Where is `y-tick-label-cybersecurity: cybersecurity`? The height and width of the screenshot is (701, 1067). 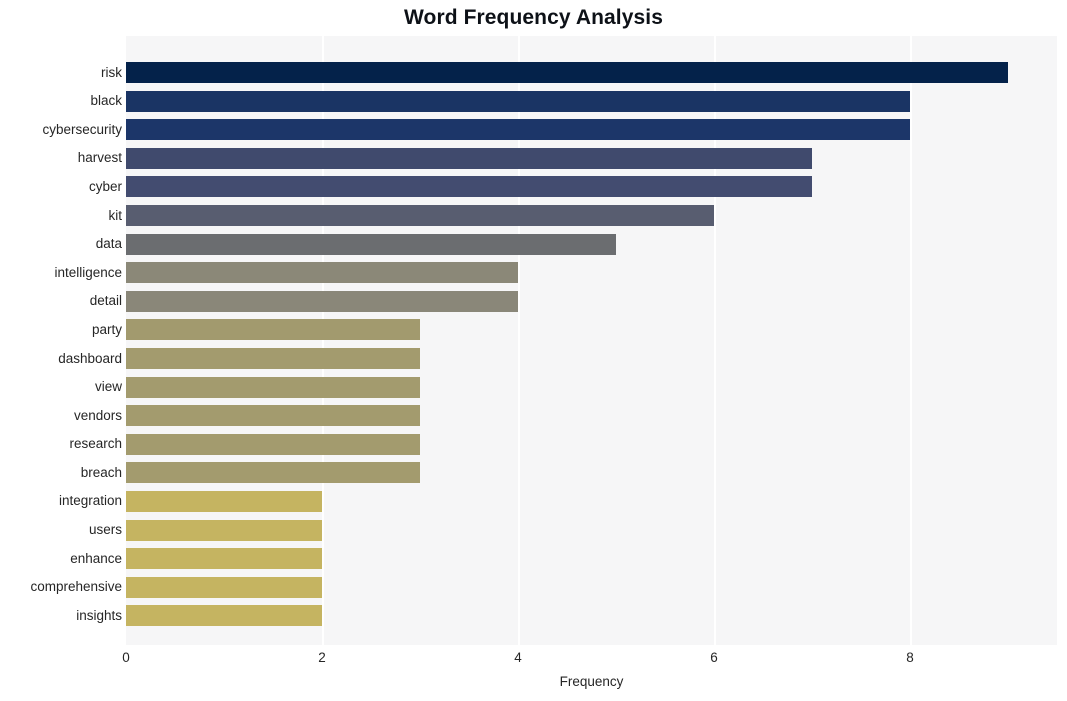 y-tick-label-cybersecurity: cybersecurity is located at coordinates (82, 129).